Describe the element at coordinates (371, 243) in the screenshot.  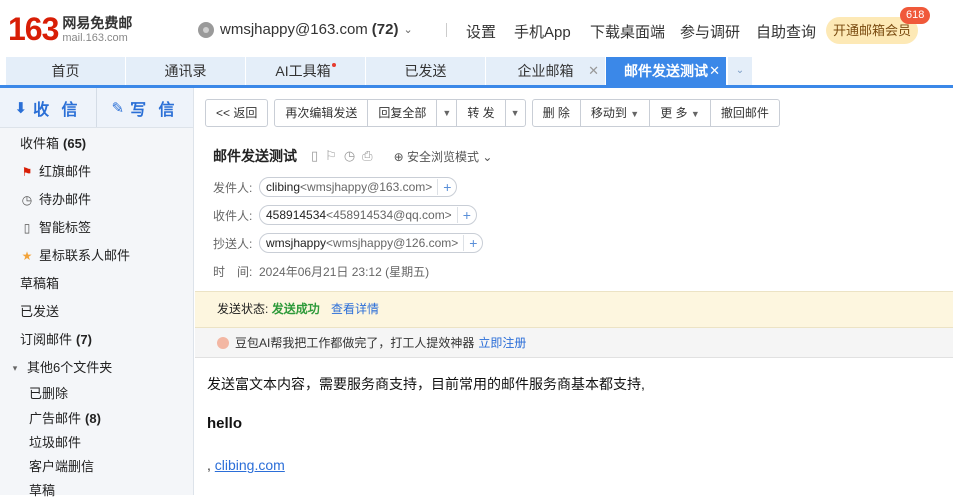
I see `cc-chip: wmsjhappy <wmsjhappy@126.com> +` at that location.